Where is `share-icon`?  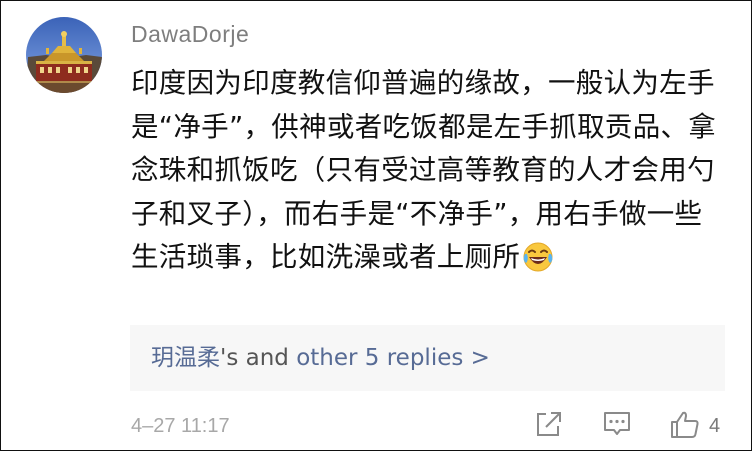 share-icon is located at coordinates (549, 424).